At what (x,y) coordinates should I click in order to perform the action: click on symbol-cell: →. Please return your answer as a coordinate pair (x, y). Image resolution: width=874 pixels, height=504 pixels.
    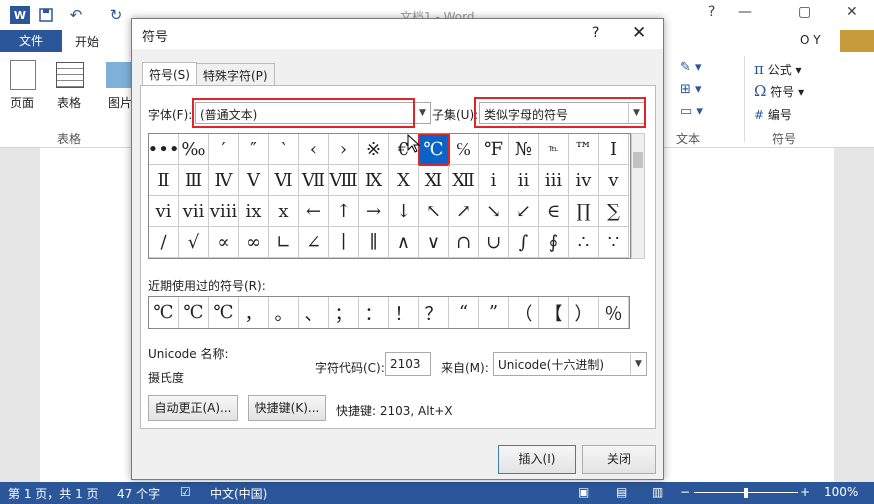
    Looking at the image, I should click on (374, 211).